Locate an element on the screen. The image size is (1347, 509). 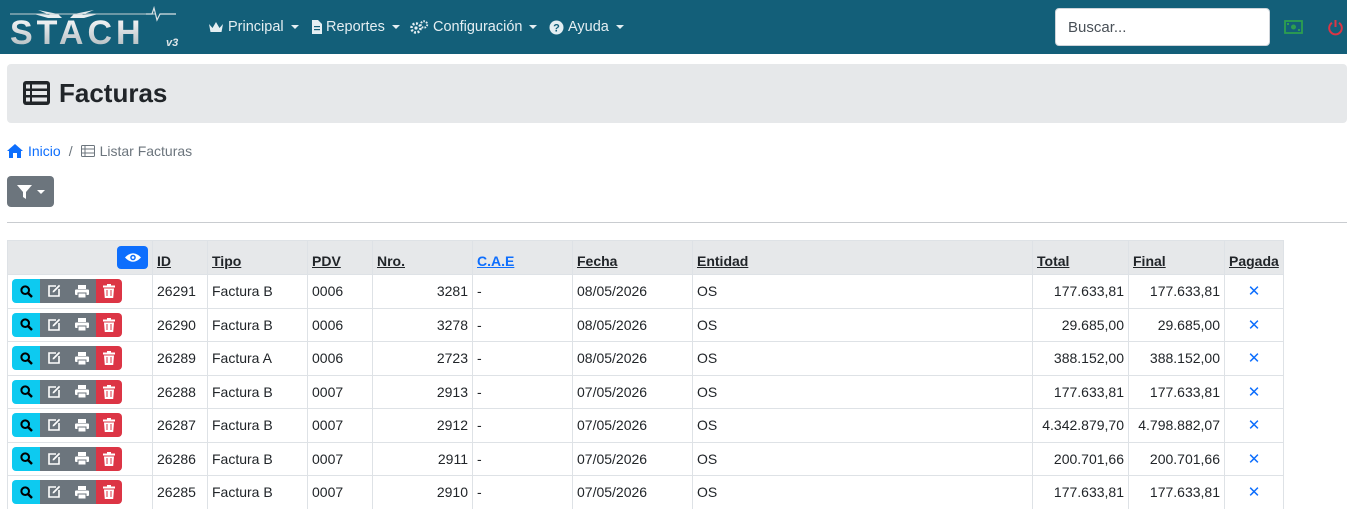
col-header-entidad-label: Entidad is located at coordinates (723, 261).